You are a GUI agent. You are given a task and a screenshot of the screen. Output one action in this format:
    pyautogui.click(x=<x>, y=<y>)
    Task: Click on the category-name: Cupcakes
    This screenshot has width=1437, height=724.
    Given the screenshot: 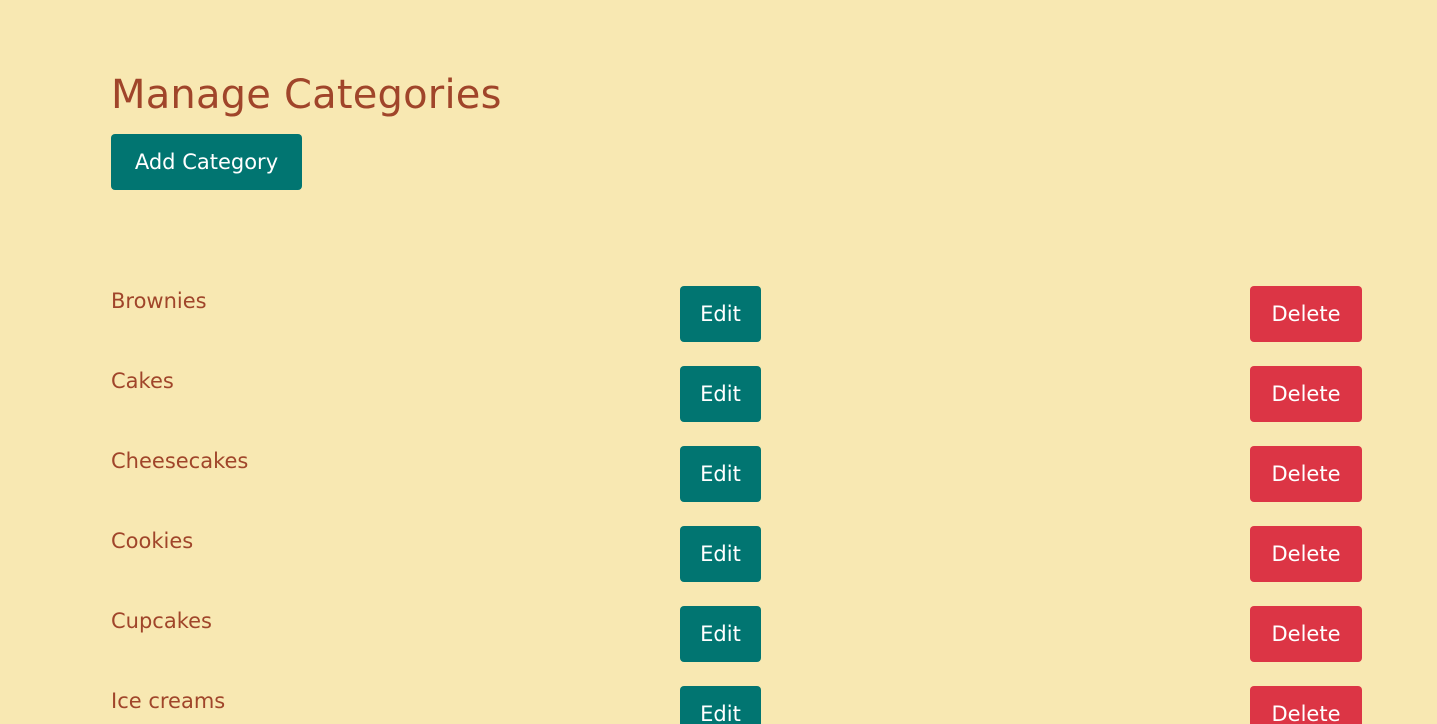 What is the action you would take?
    pyautogui.click(x=161, y=621)
    